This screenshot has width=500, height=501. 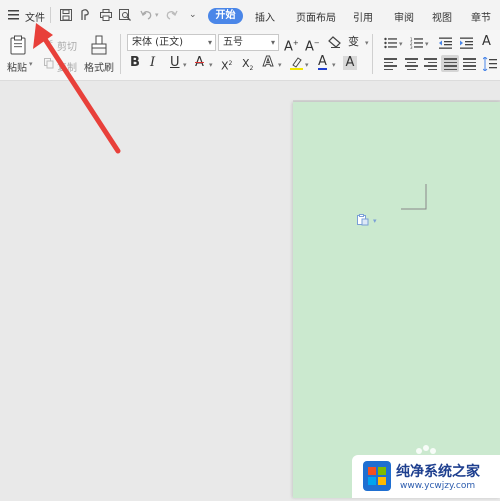 I want to click on bold-icon: B, so click(x=135, y=63).